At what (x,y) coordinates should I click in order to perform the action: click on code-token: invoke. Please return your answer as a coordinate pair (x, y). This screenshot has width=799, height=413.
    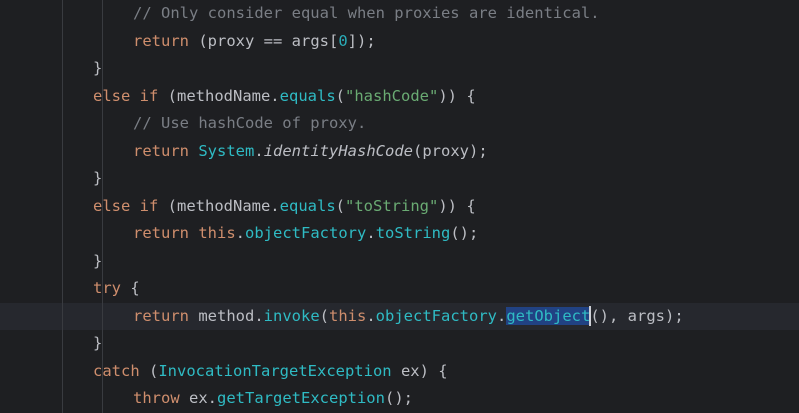
    Looking at the image, I should click on (291, 315).